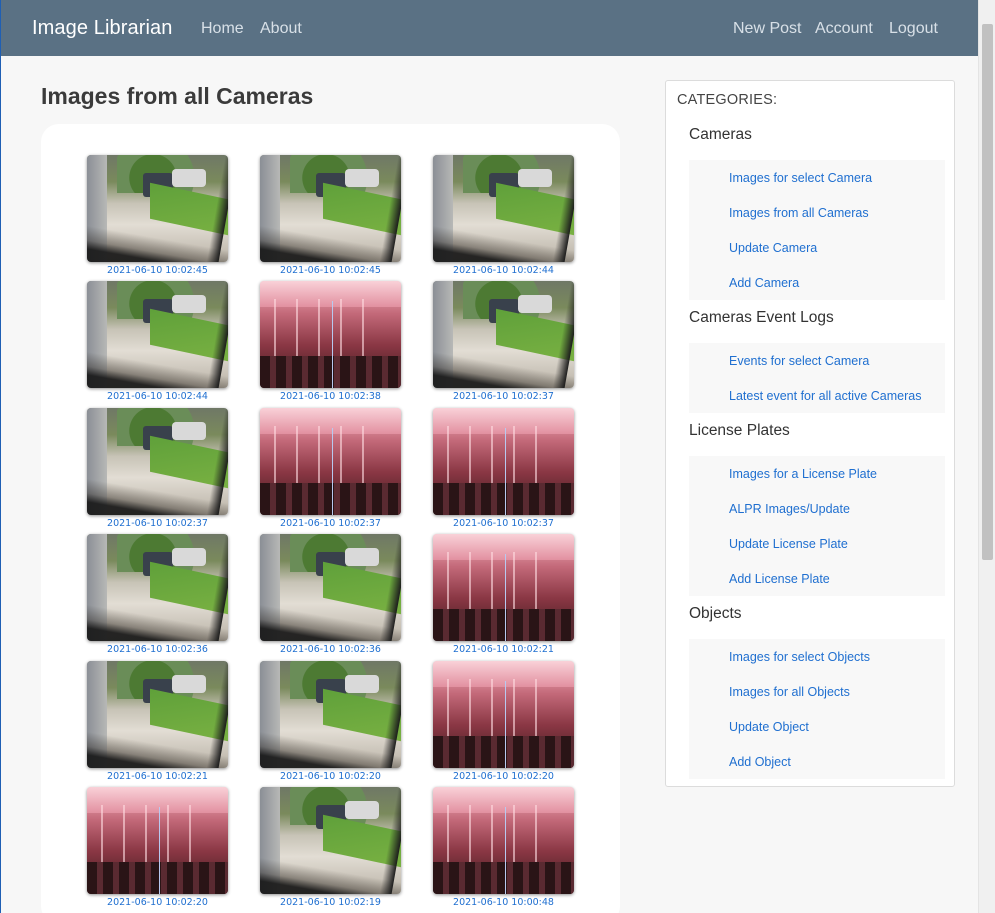 Image resolution: width=995 pixels, height=913 pixels. I want to click on section-title-license-plates: License Plates, so click(739, 430).